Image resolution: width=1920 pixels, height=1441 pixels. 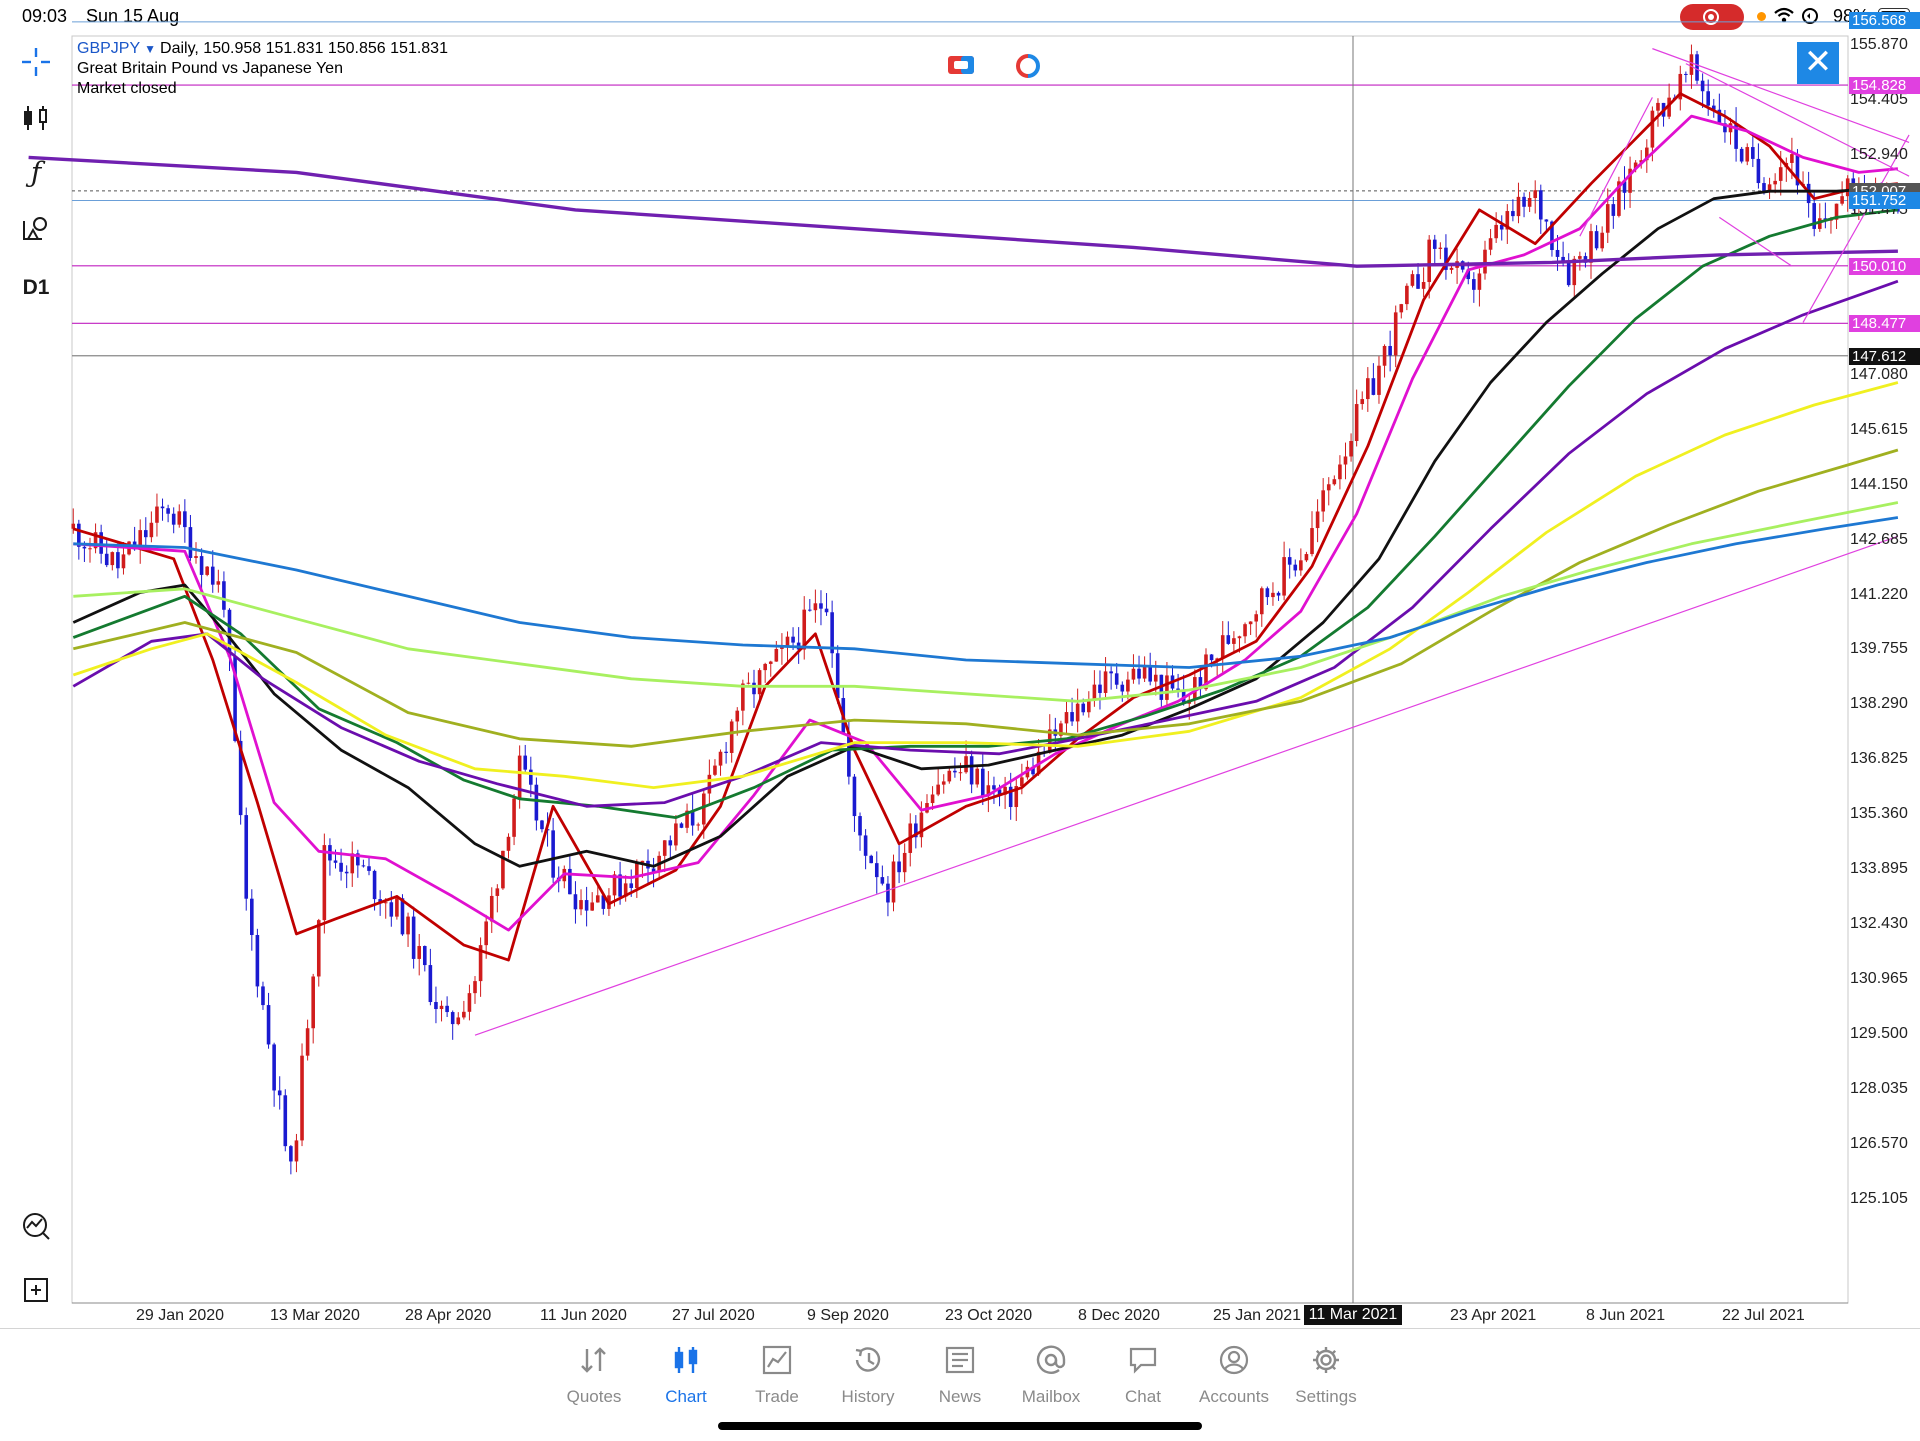 I want to click on close-icon: ✕, so click(x=1818, y=63).